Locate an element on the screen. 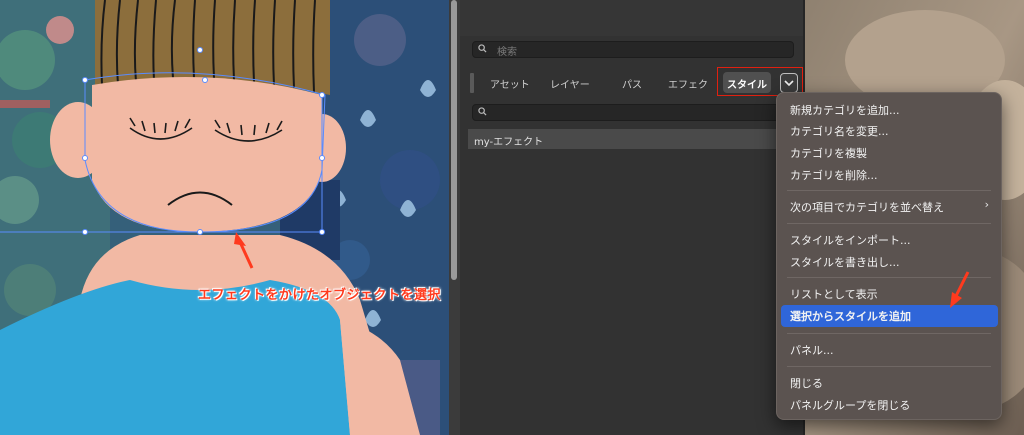 Image resolution: width=1024 pixels, height=435 pixels. menu-item-close-panel-group: パネルグループを閉じる is located at coordinates (850, 405).